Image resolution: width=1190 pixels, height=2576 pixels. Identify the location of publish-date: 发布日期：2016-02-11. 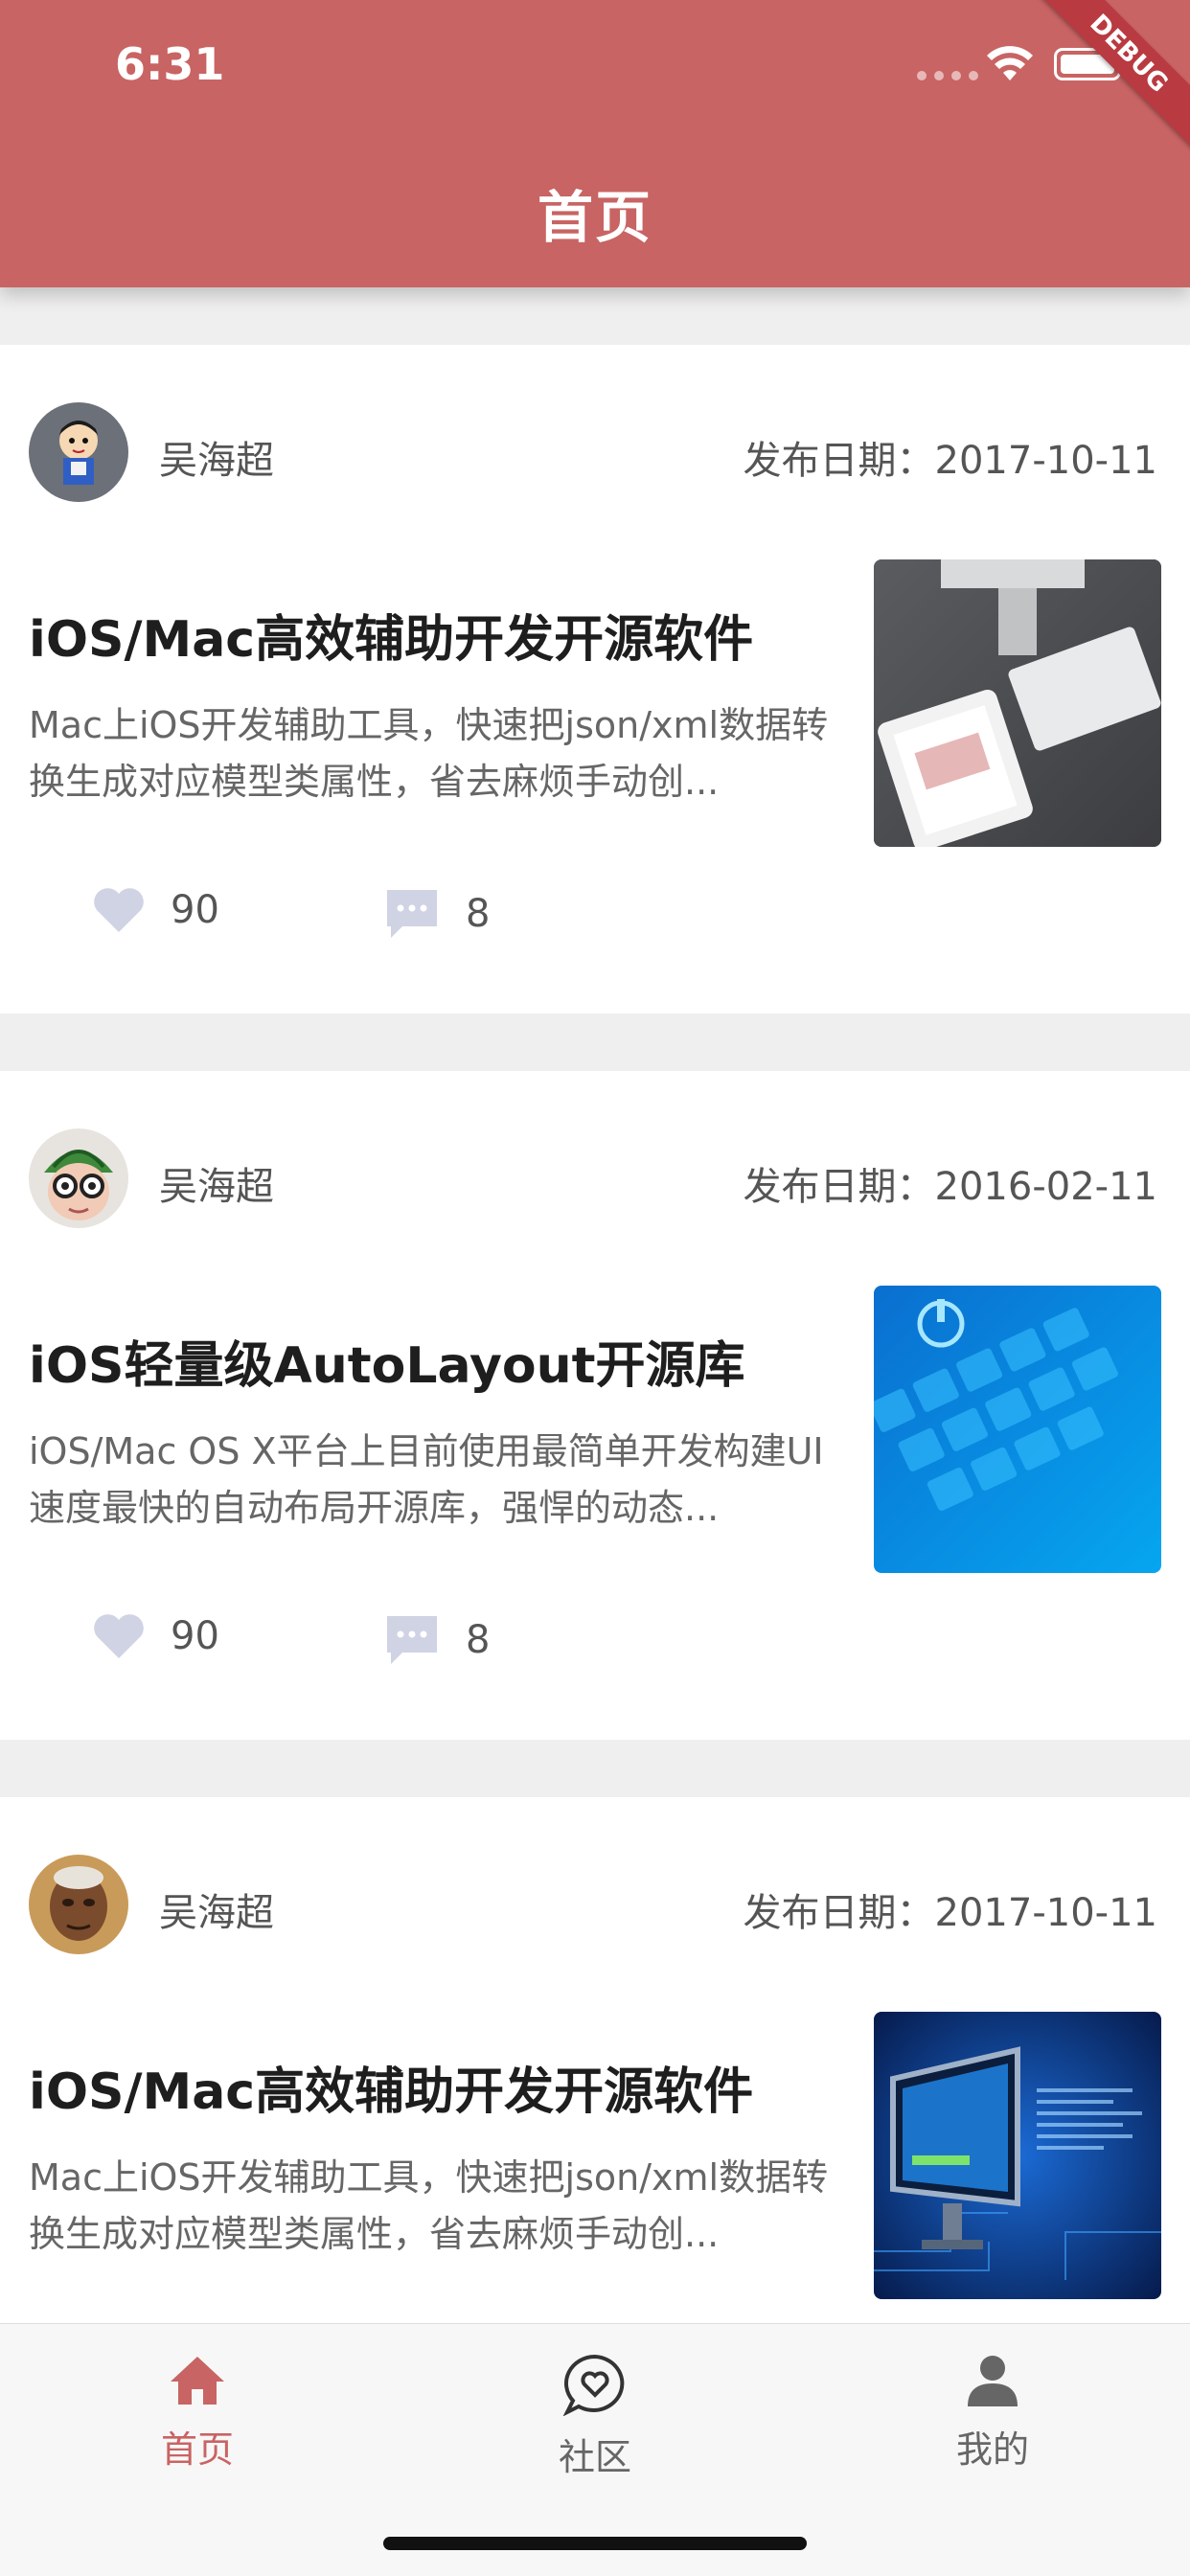
(950, 1187).